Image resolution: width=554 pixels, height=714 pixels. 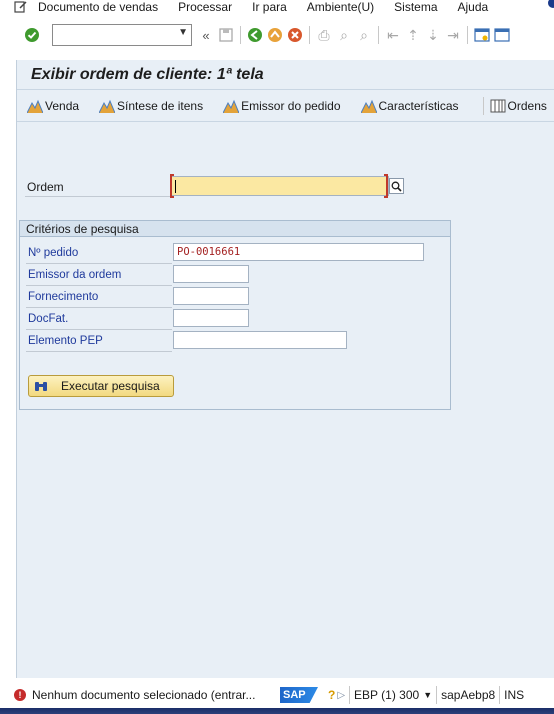 I want to click on venda-button: Venda, so click(x=53, y=106).